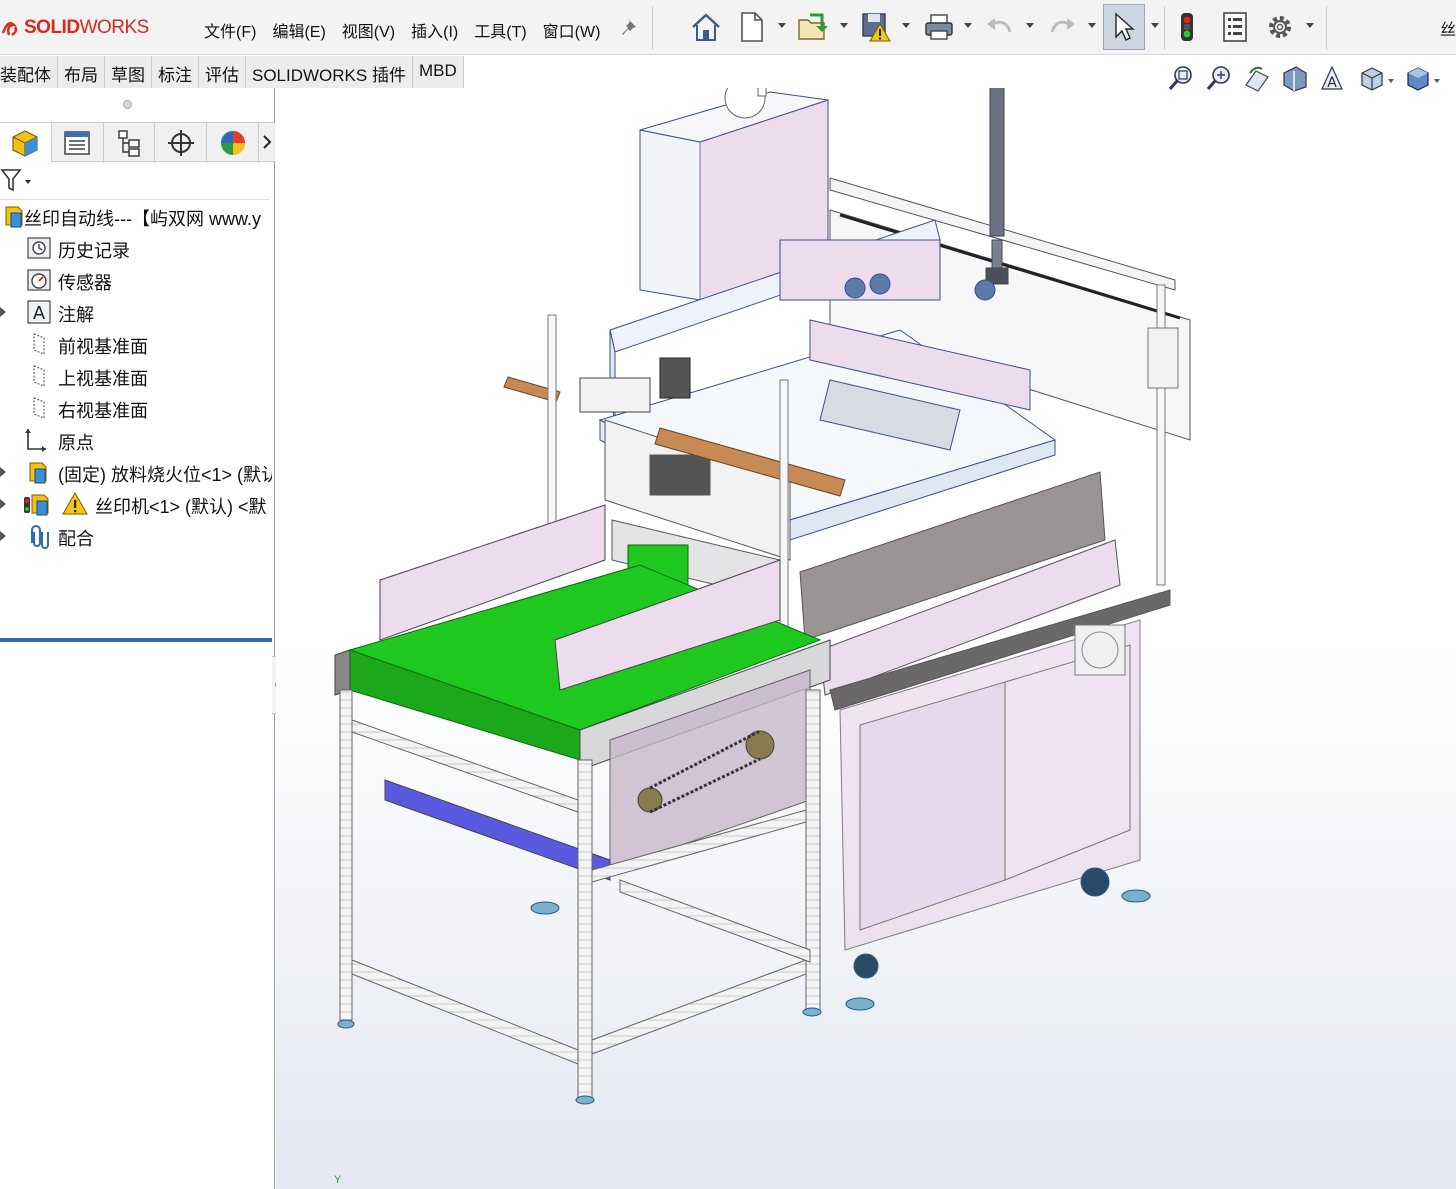 This screenshot has width=1456, height=1189. I want to click on configuration-tree-icon, so click(129, 143).